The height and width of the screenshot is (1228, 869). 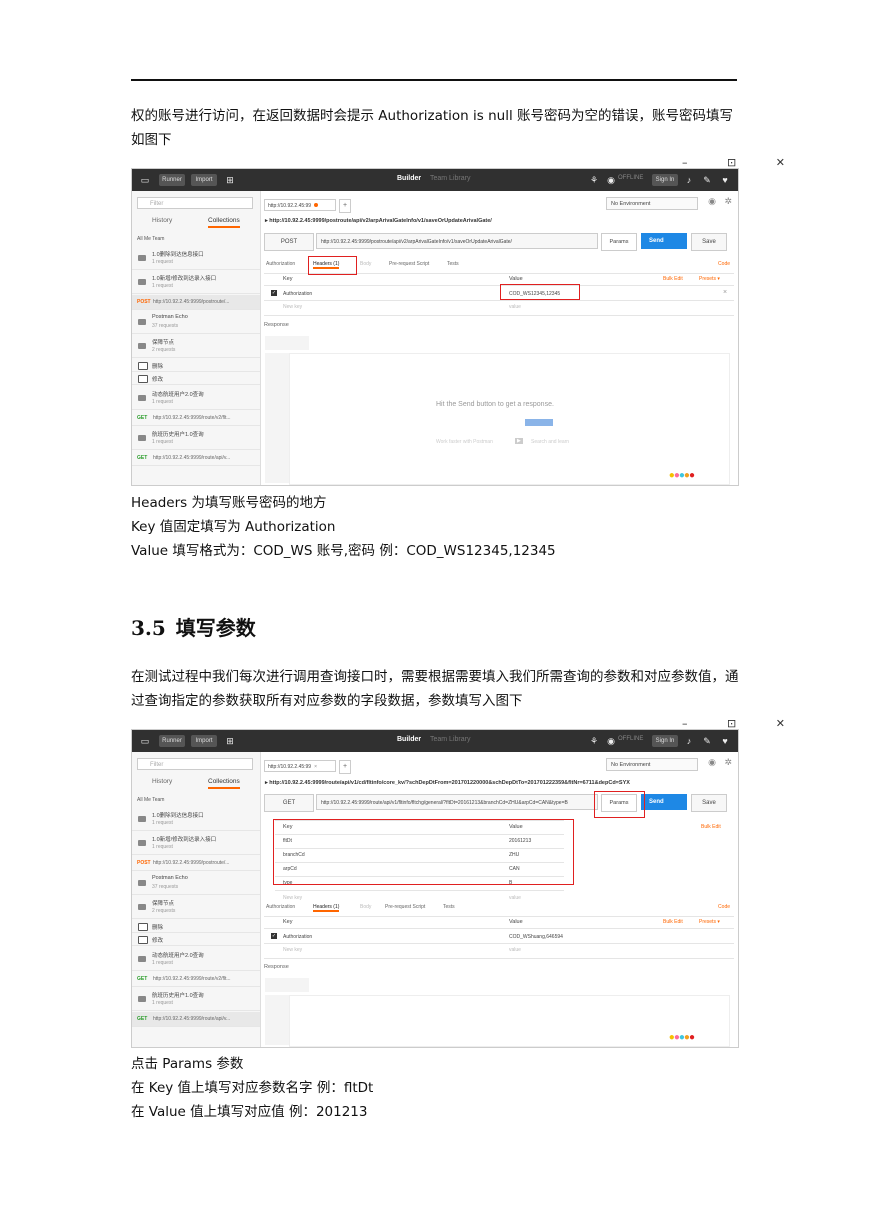 What do you see at coordinates (619, 242) in the screenshot?
I see `params-button: Params` at bounding box center [619, 242].